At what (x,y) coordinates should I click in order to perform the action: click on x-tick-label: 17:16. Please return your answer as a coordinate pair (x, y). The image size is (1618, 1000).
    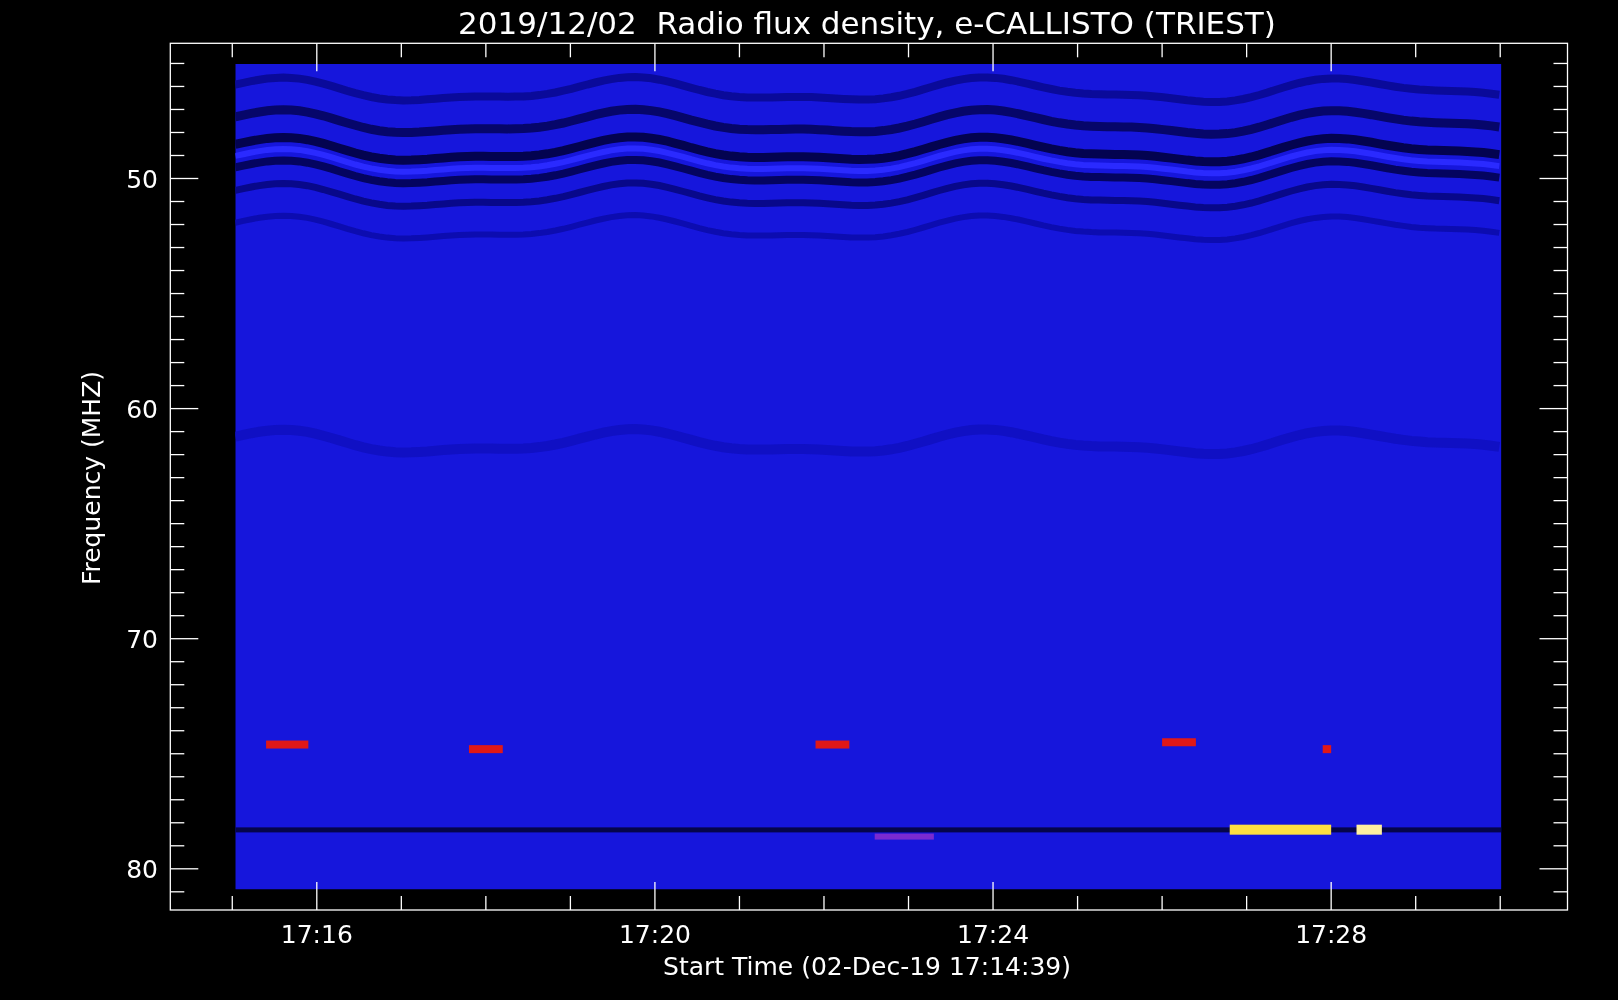
    Looking at the image, I should click on (316, 934).